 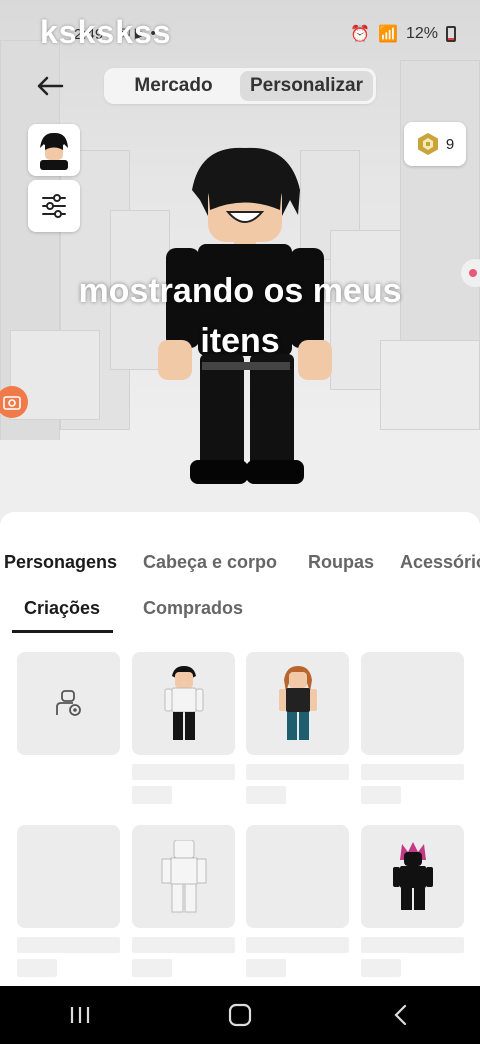 I want to click on avatar-headshot-button, so click(x=54, y=150).